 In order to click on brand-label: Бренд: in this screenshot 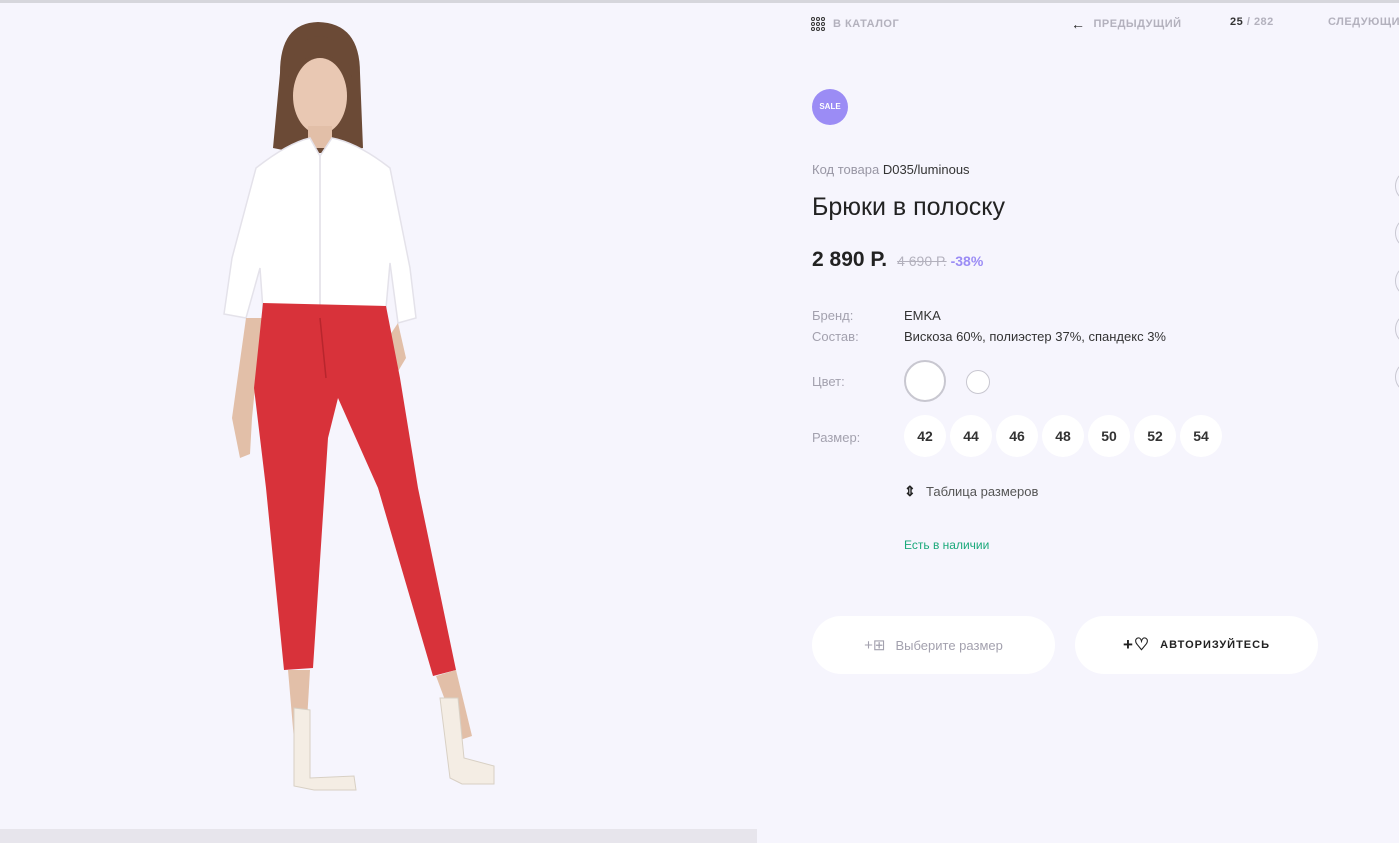, I will do `click(833, 315)`.